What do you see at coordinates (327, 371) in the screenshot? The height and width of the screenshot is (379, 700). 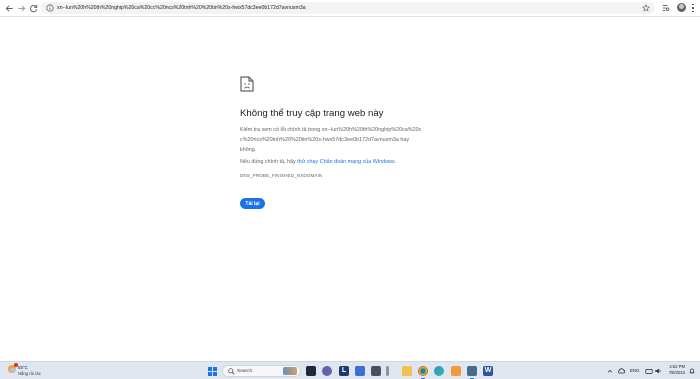 I see `teams-chat-icon` at bounding box center [327, 371].